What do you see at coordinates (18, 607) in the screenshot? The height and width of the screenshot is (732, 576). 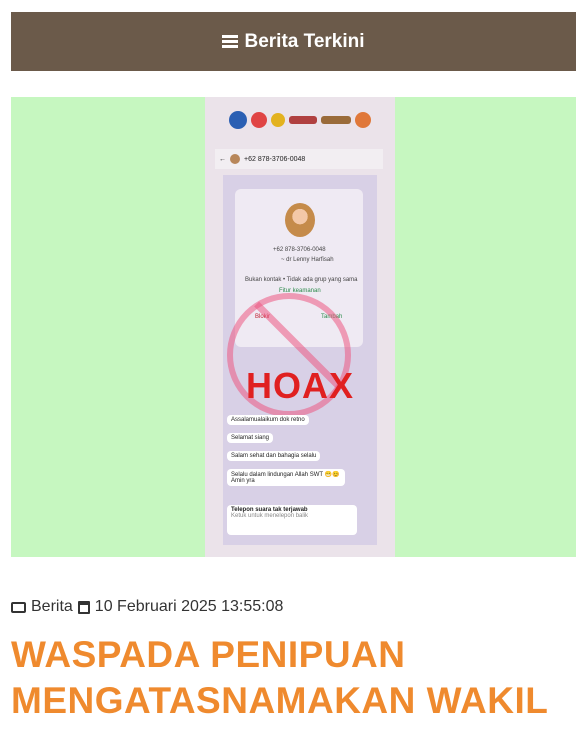 I see `folder-icon` at bounding box center [18, 607].